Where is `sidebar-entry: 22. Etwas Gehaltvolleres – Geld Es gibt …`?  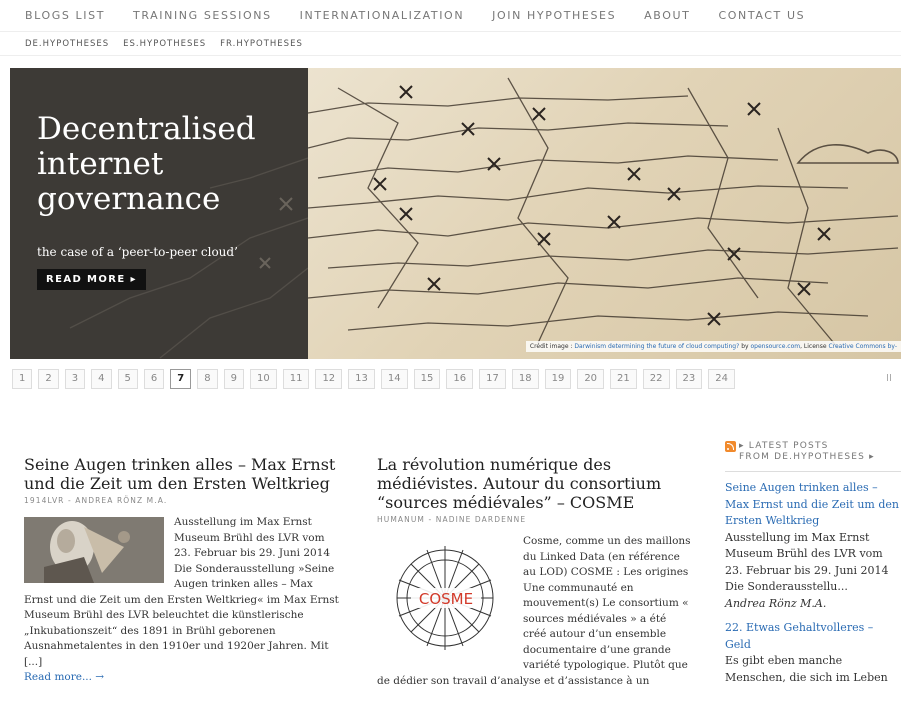 sidebar-entry: 22. Etwas Gehaltvolleres – Geld Es gibt … is located at coordinates (813, 653).